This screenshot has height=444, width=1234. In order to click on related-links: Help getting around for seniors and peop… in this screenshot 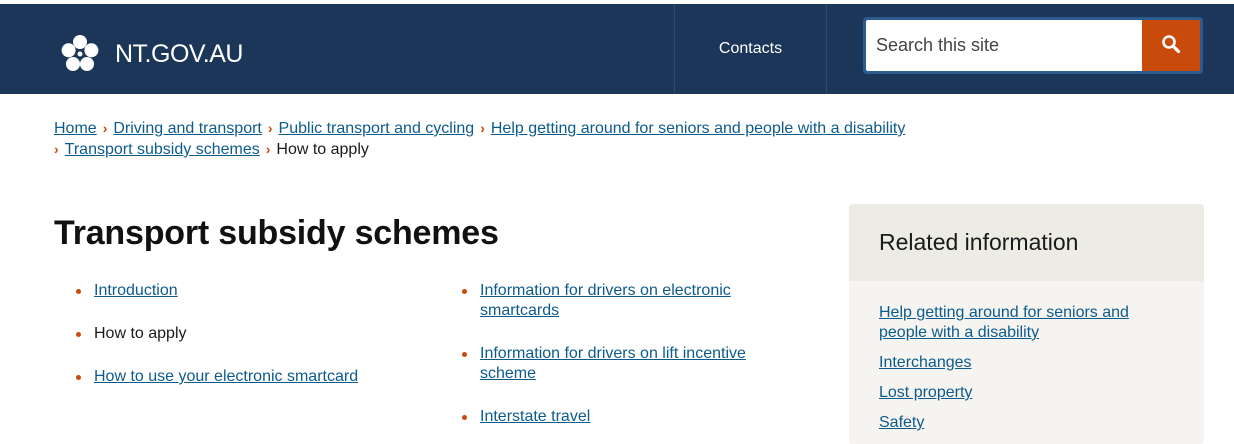, I will do `click(1026, 357)`.